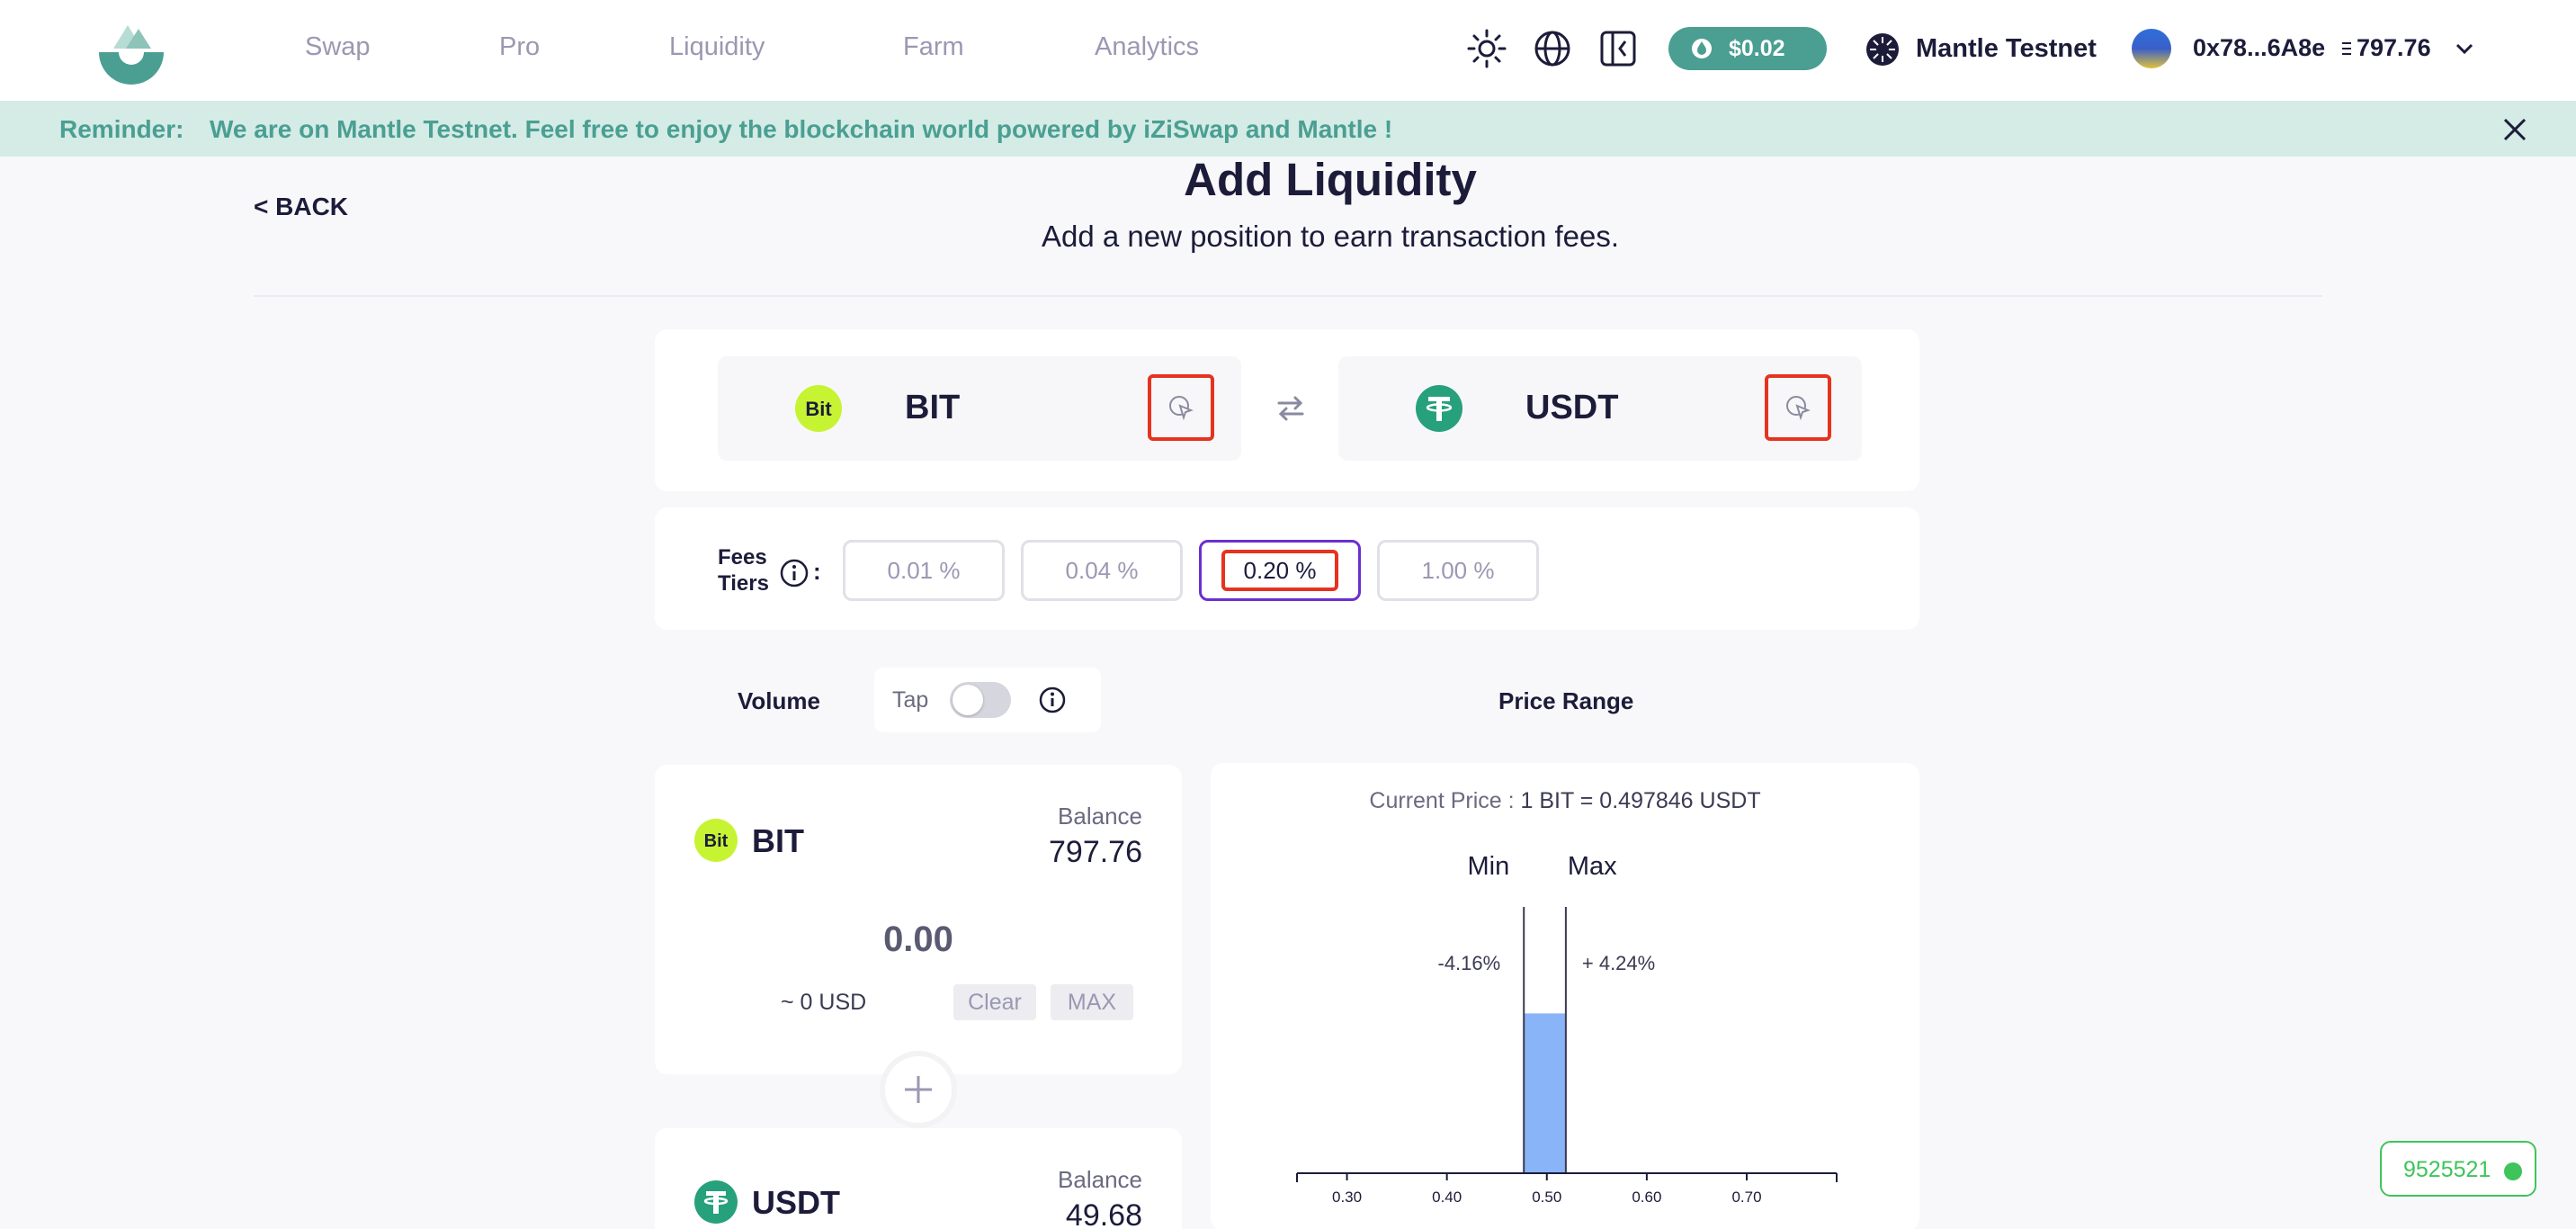 Image resolution: width=2576 pixels, height=1229 pixels. Describe the element at coordinates (1618, 49) in the screenshot. I see `collapse-sidebar-icon` at that location.